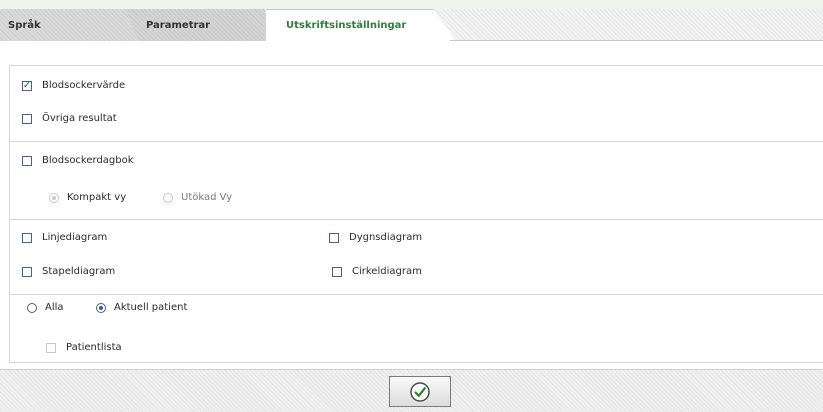  Describe the element at coordinates (151, 307) in the screenshot. I see `aktuell-patient-label: Aktuell patient` at that location.